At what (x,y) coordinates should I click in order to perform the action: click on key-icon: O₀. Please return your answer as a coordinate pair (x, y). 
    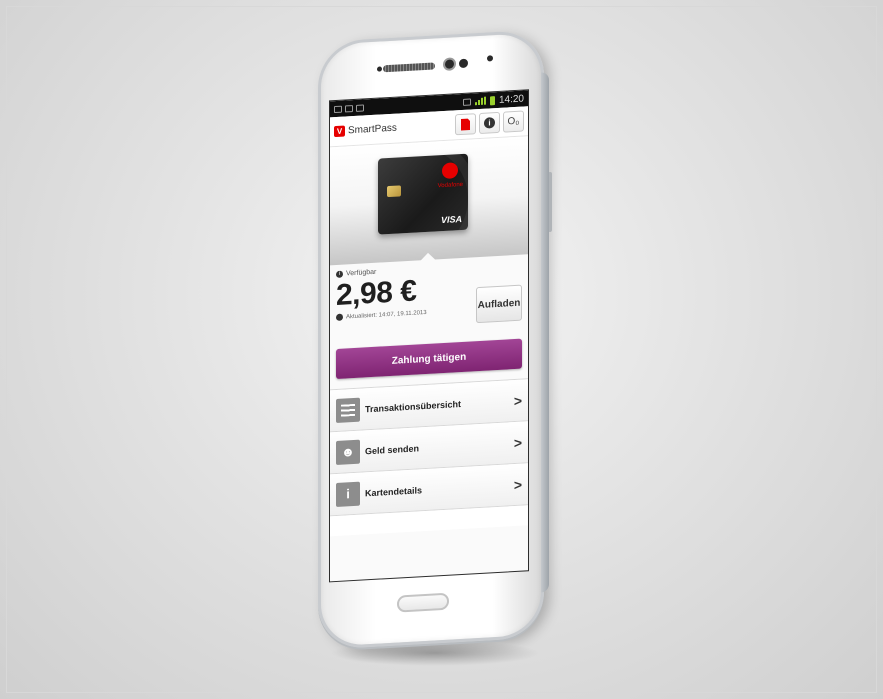
    Looking at the image, I should click on (513, 121).